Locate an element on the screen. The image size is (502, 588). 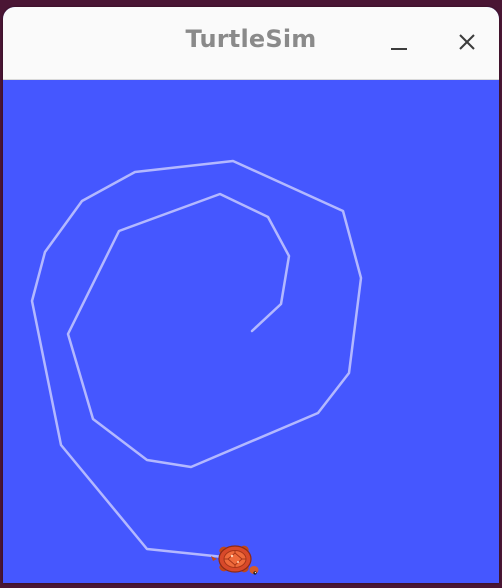
minimize-icon is located at coordinates (399, 49).